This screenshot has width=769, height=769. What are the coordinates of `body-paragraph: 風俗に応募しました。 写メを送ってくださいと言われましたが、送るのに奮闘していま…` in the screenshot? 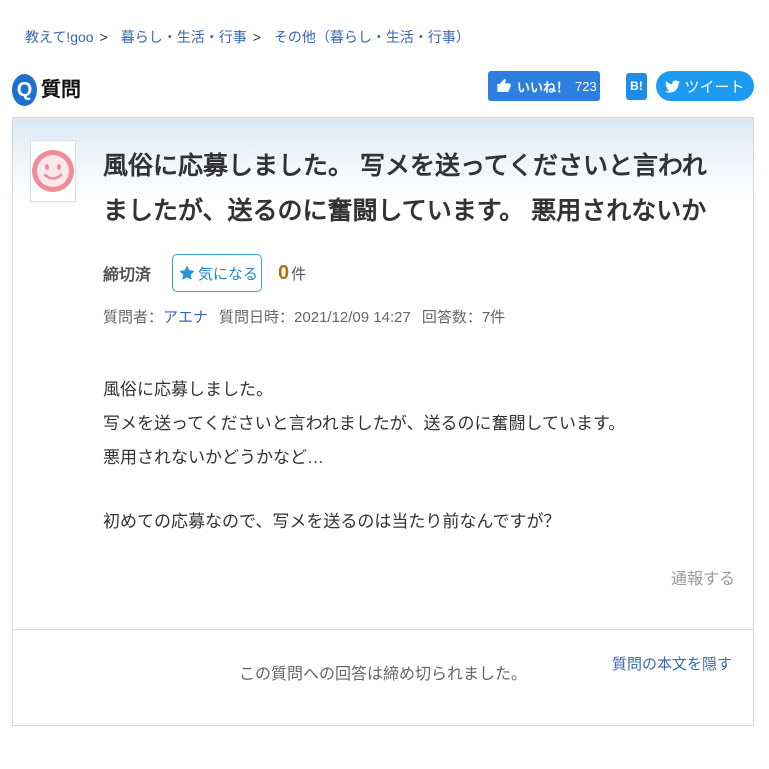 It's located at (418, 424).